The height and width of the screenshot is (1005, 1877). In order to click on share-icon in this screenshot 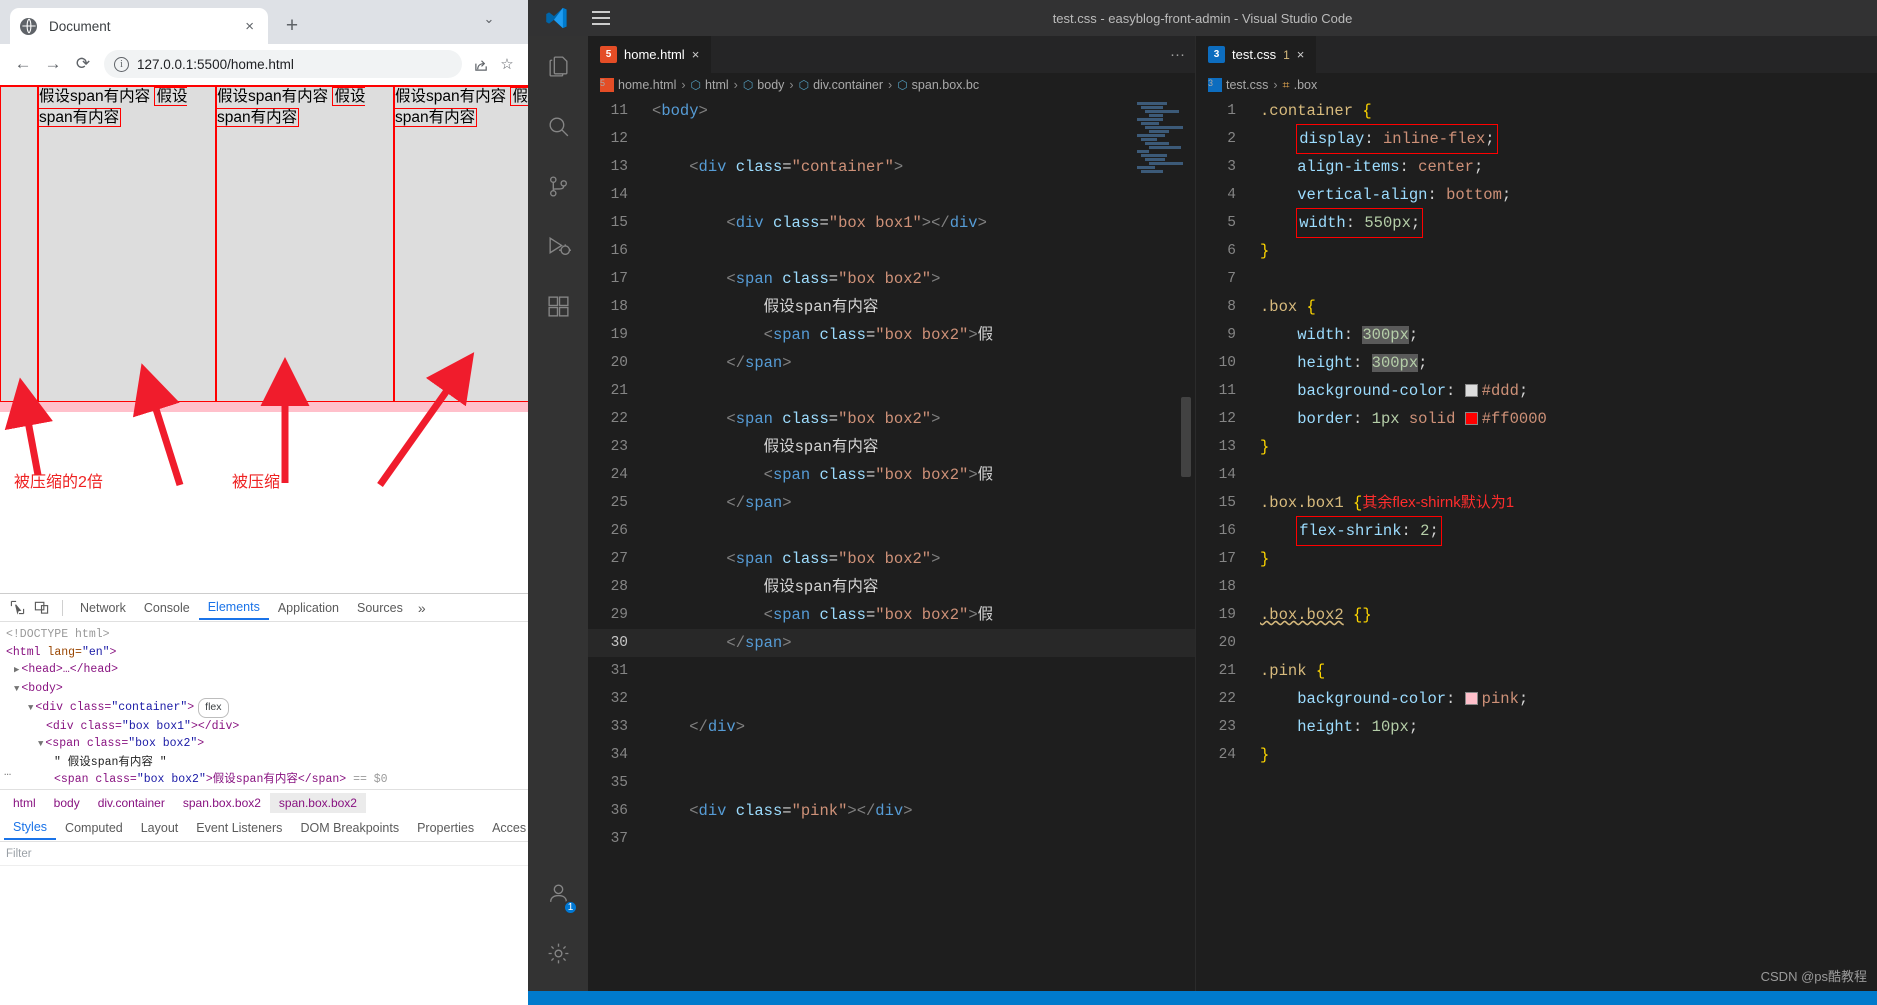, I will do `click(481, 64)`.